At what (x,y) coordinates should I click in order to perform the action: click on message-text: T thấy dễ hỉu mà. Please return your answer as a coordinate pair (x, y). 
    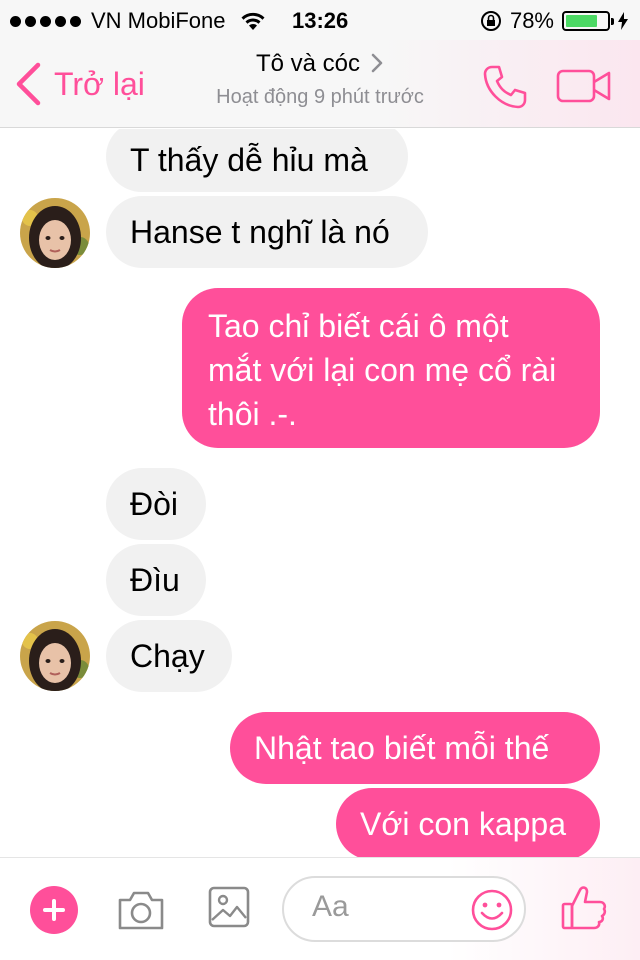
    Looking at the image, I should click on (249, 159).